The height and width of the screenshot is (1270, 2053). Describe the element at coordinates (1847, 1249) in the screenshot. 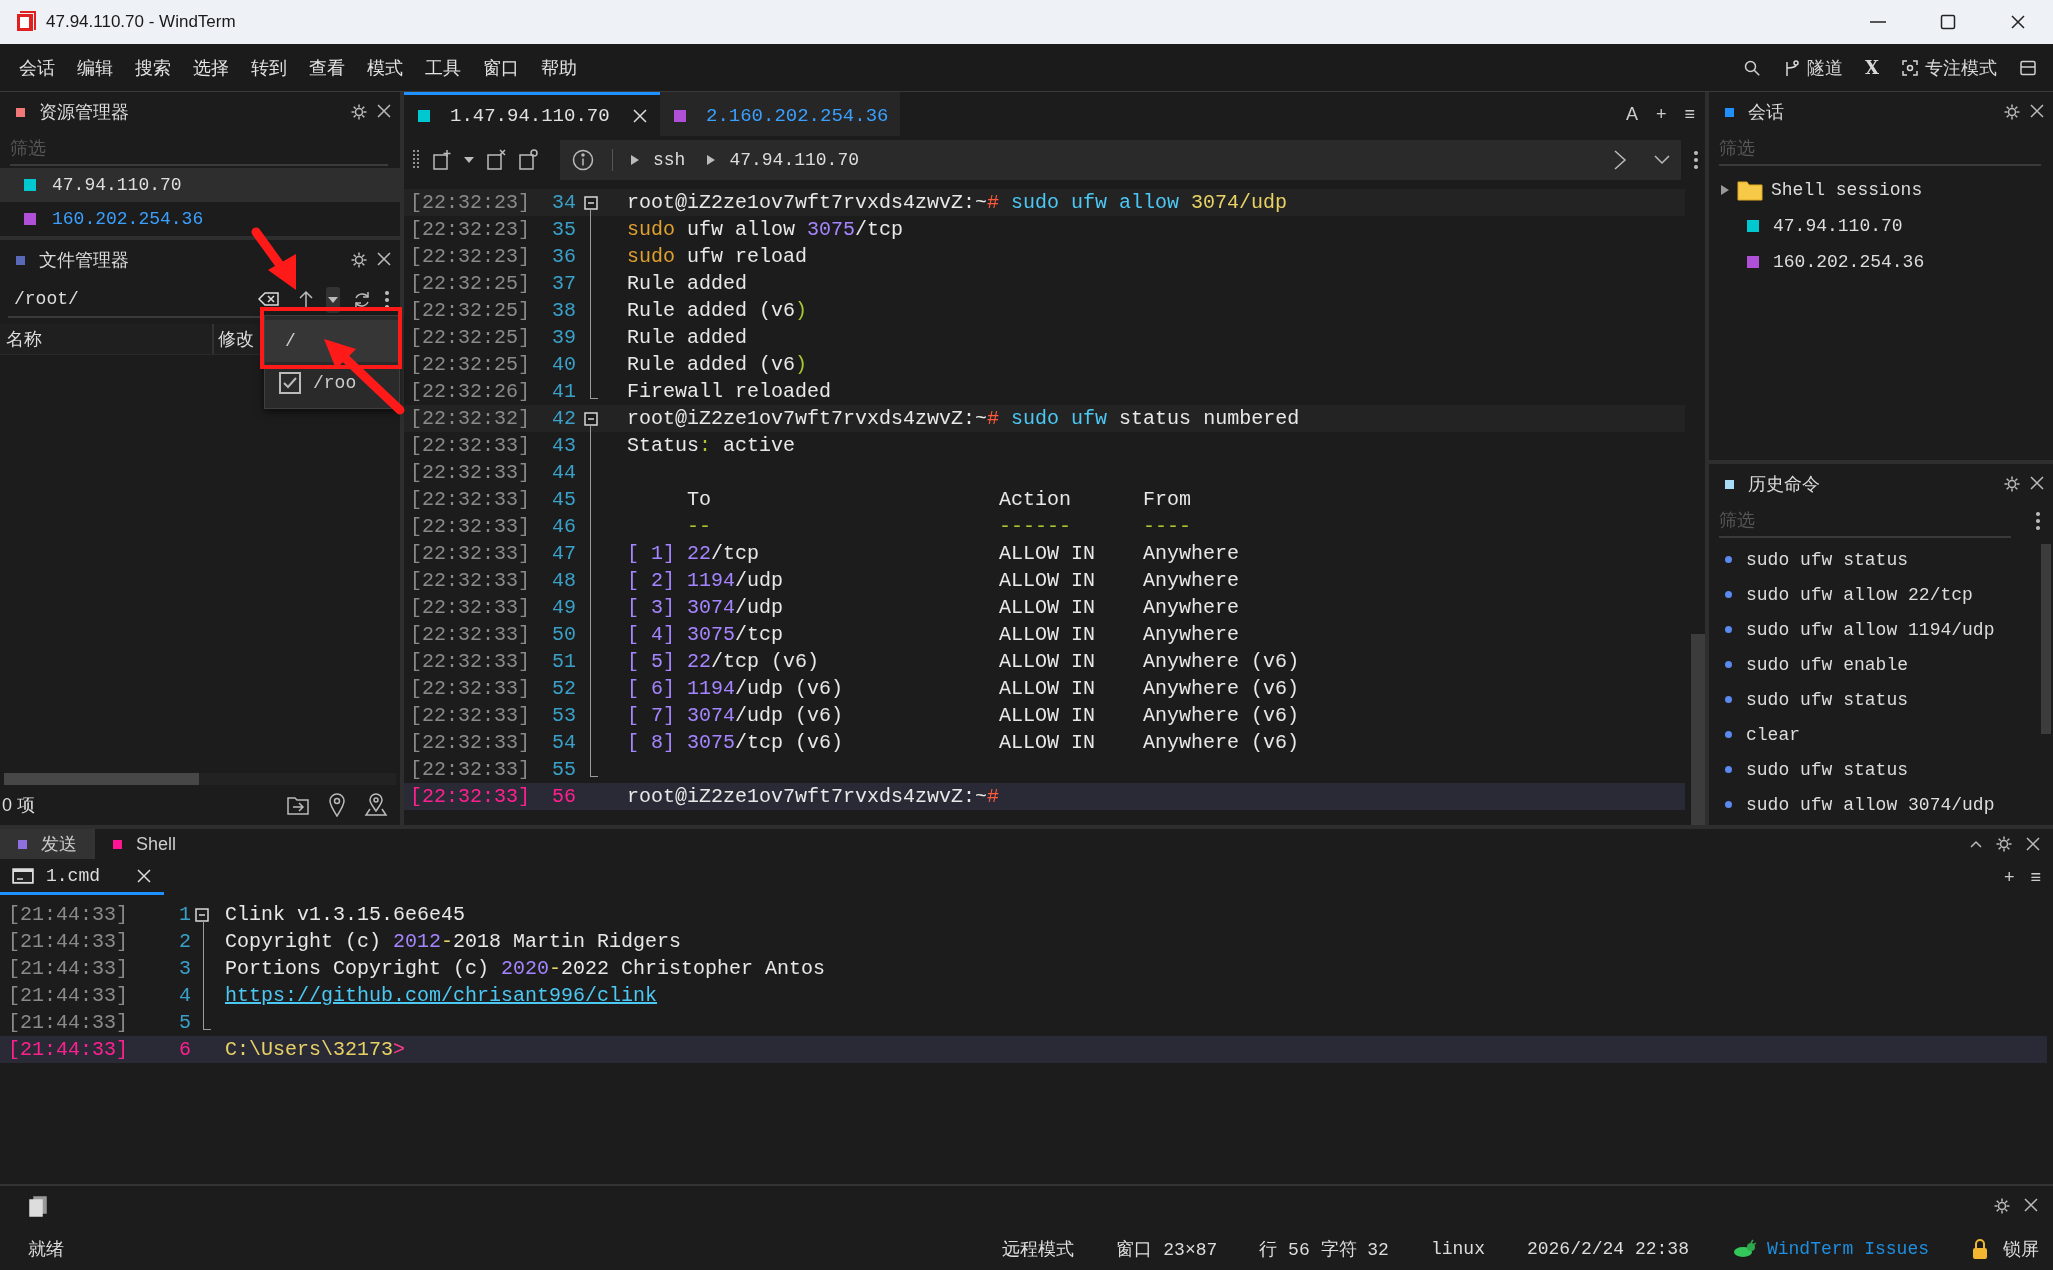

I see `issues-link: WindTerm Issues` at that location.